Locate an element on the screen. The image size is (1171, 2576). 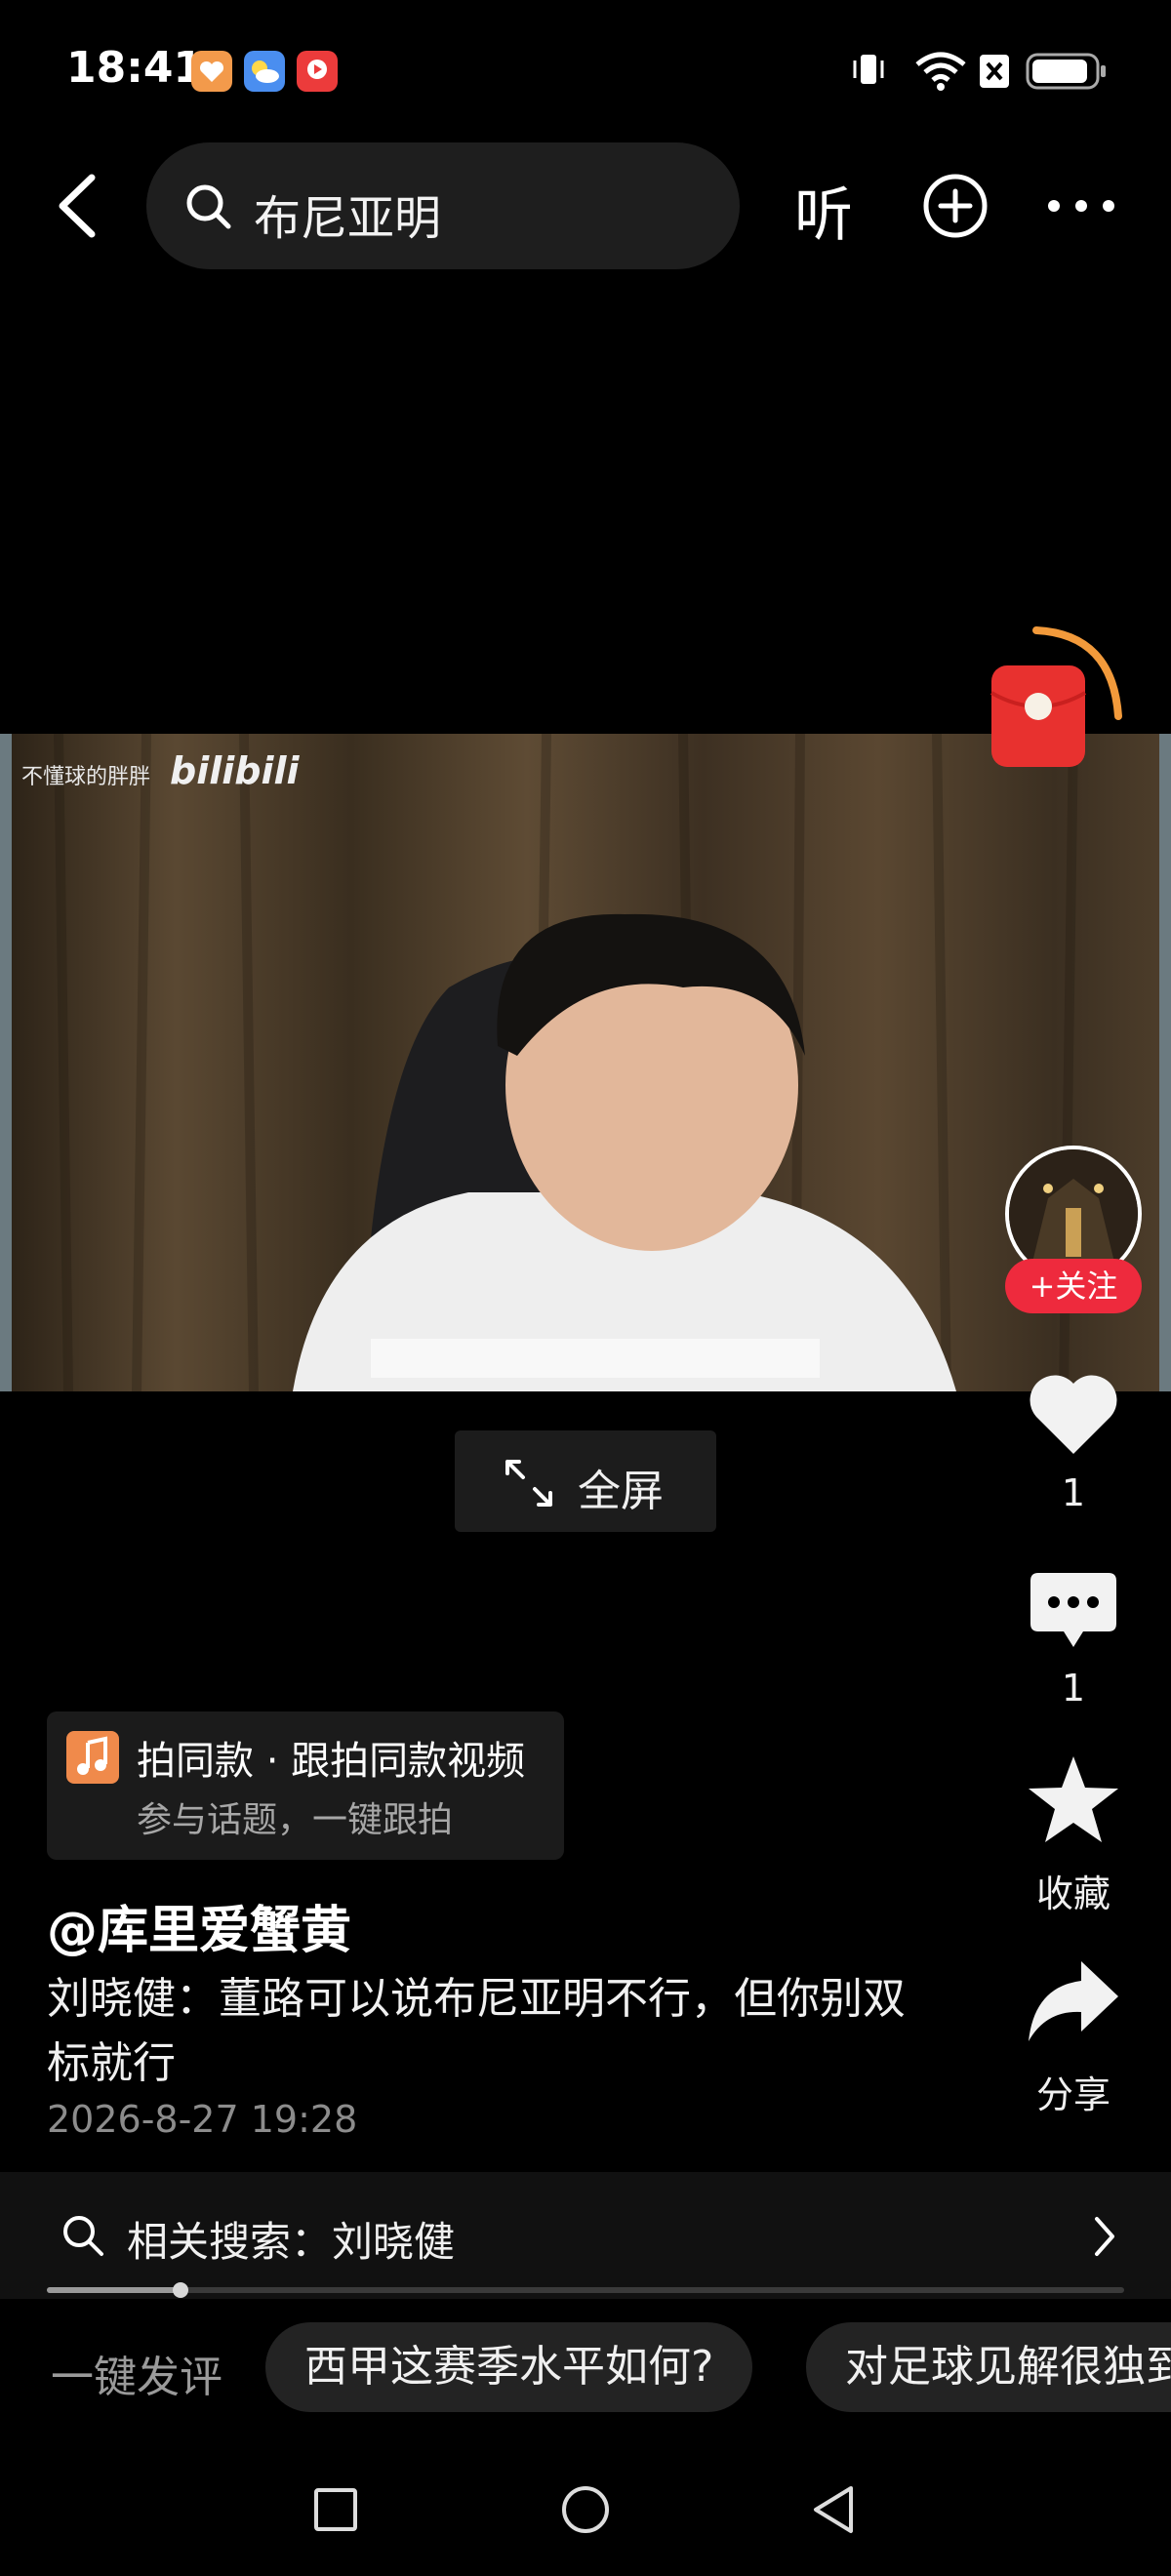
more-button is located at coordinates (1081, 206).